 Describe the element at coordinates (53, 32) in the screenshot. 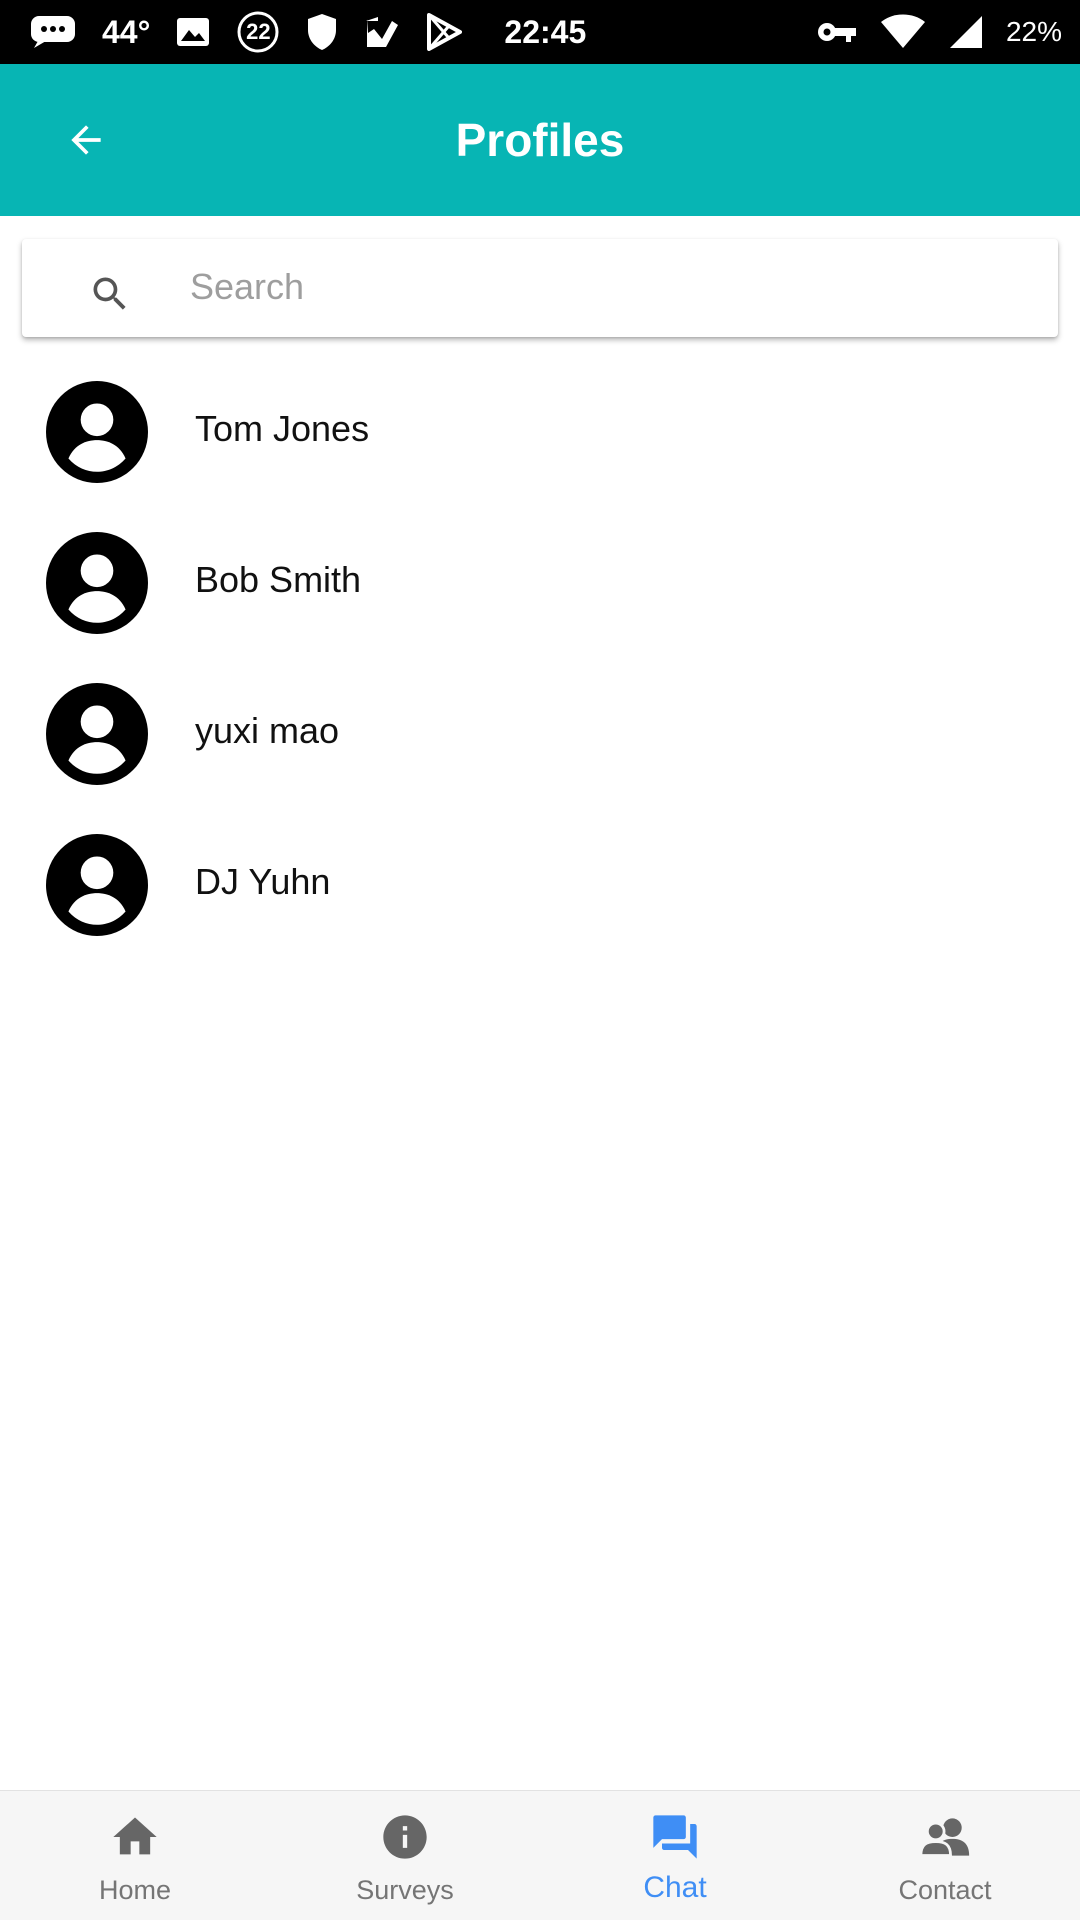

I see `message-icon` at that location.